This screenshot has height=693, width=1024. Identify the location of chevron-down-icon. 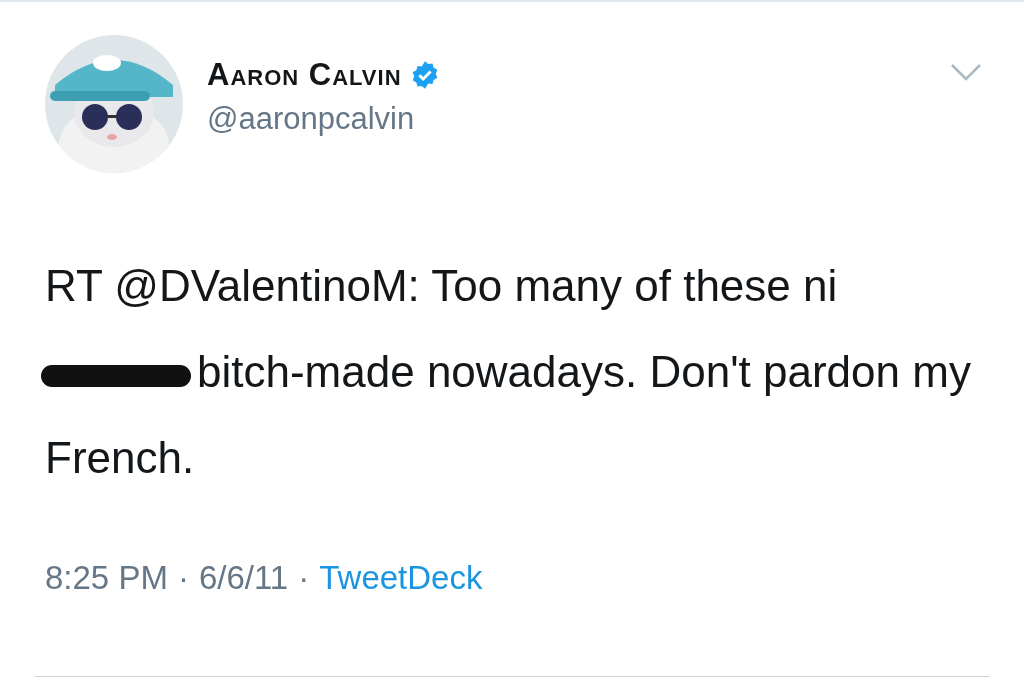
(966, 72).